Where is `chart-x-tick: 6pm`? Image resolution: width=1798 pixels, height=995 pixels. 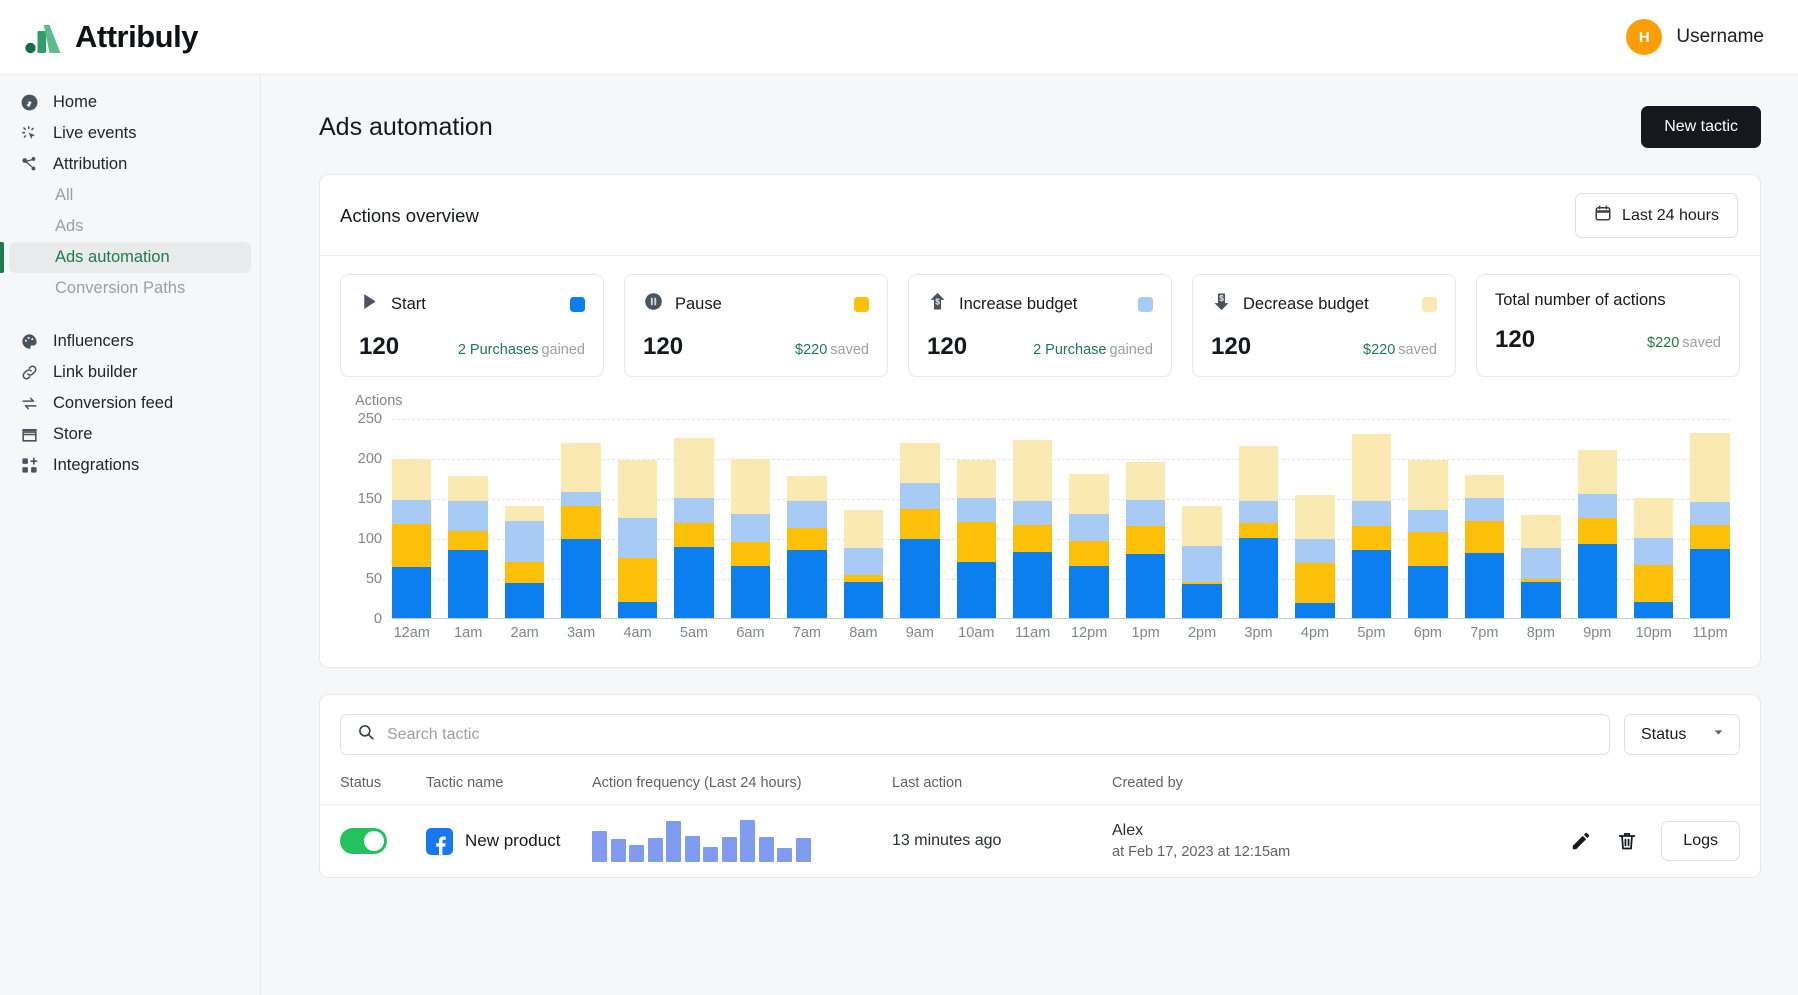
chart-x-tick: 6pm is located at coordinates (1427, 633).